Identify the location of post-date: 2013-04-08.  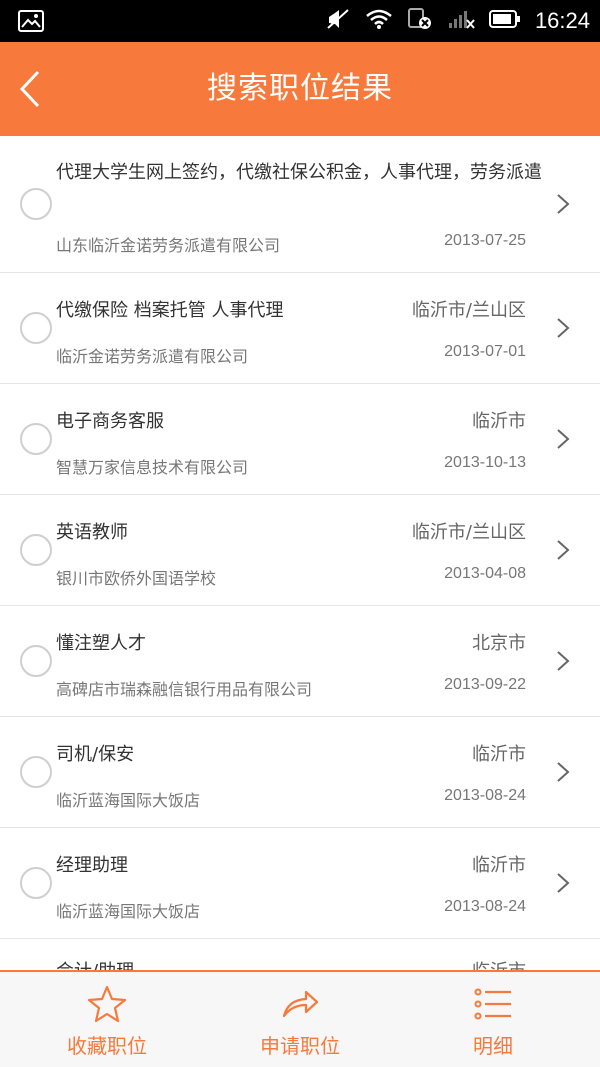
(485, 573).